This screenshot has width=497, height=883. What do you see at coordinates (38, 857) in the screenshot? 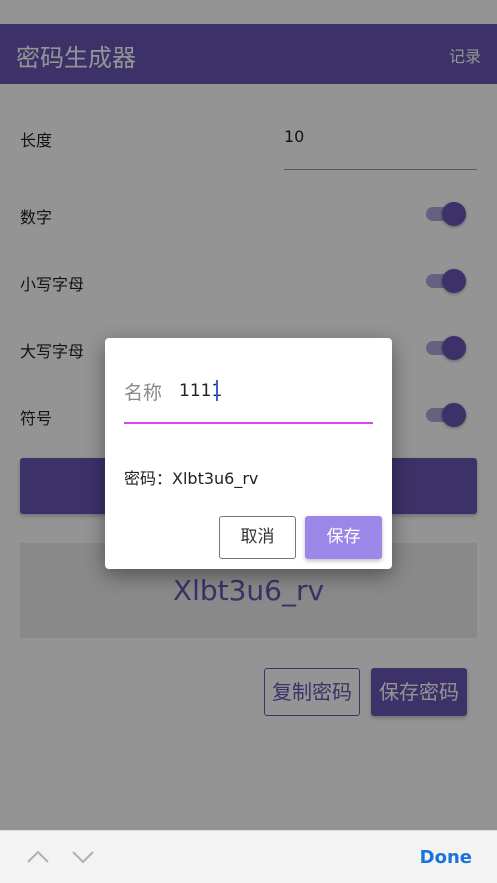
I see `chevron-up-icon` at bounding box center [38, 857].